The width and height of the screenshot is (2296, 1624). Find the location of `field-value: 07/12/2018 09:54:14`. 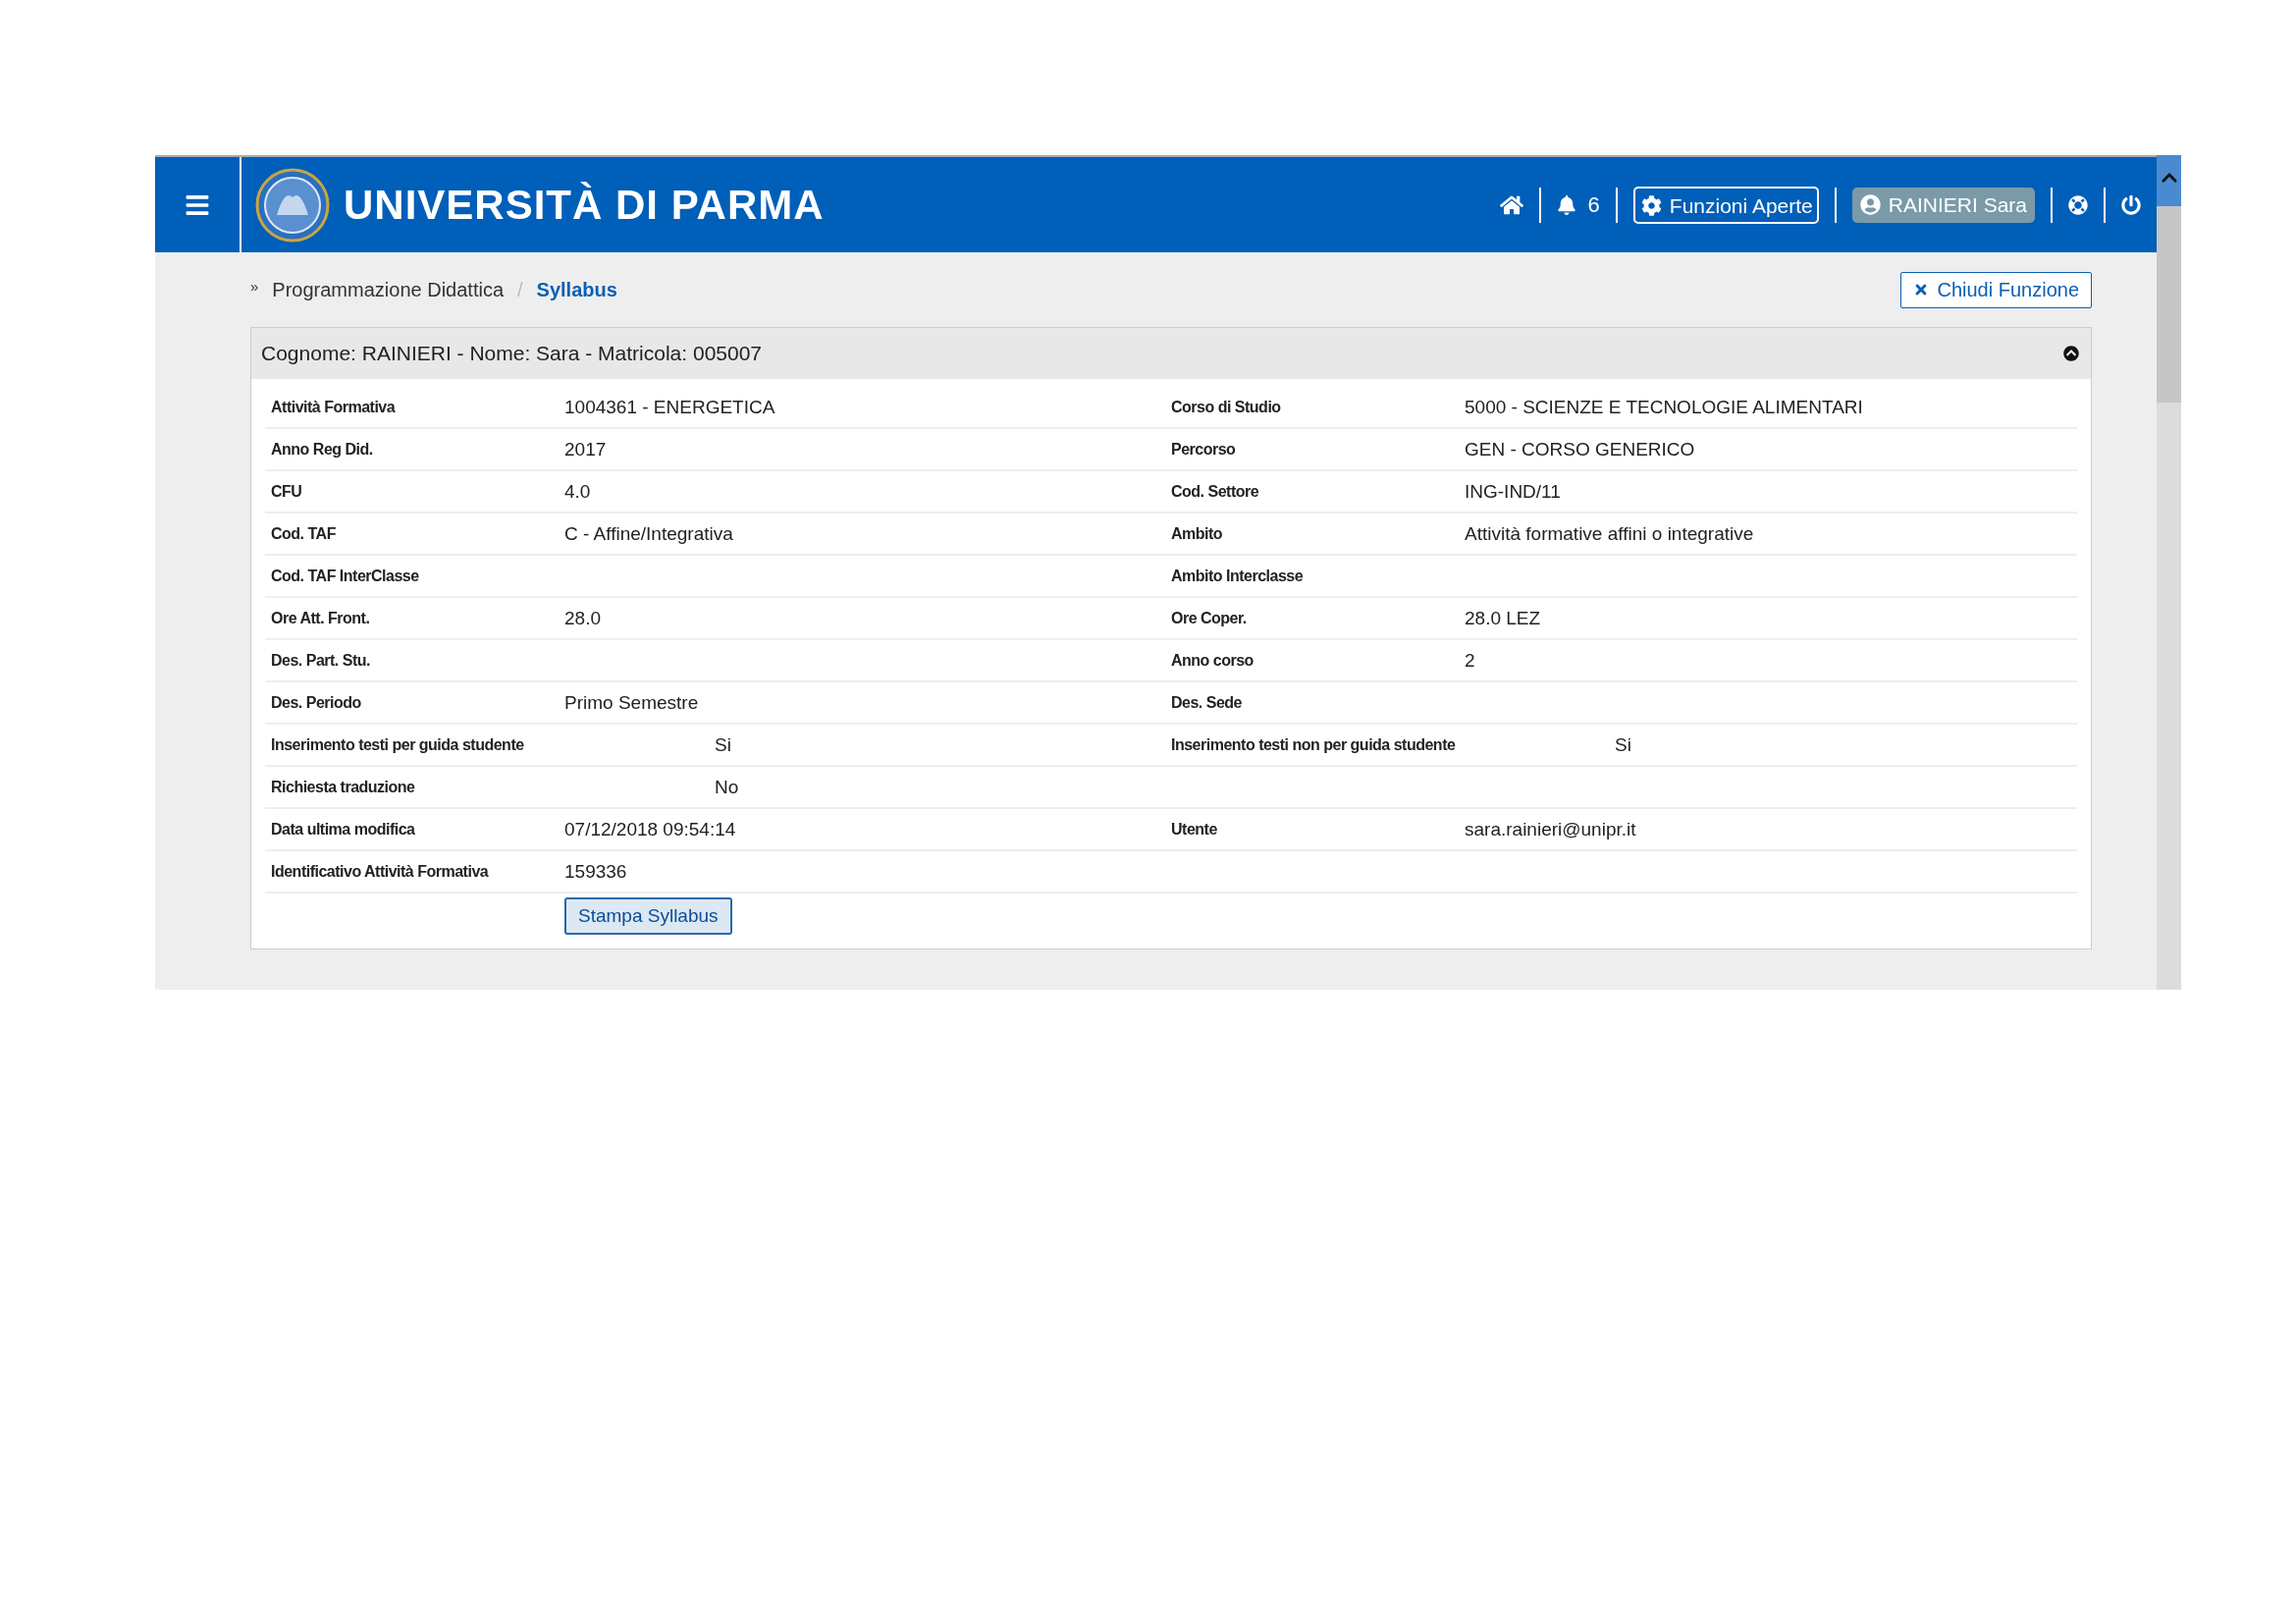

field-value: 07/12/2018 09:54:14 is located at coordinates (650, 829).